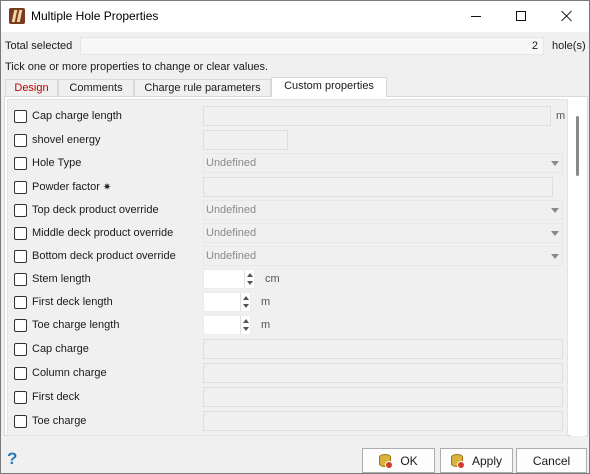 This screenshot has width=590, height=474. Describe the element at coordinates (287, 325) in the screenshot. I see `property-row-toe-charge-length: Toe charge length m` at that location.